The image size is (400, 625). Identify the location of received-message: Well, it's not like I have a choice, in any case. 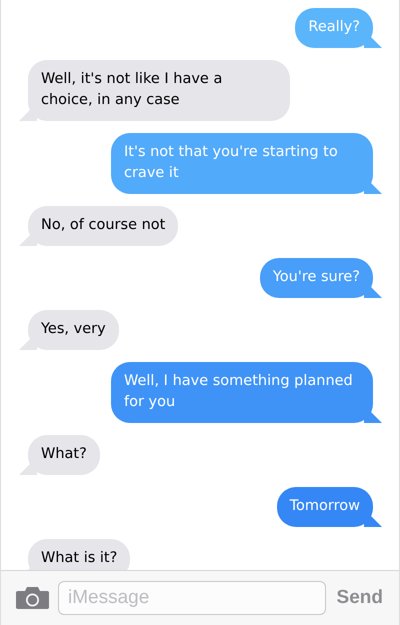
(154, 90).